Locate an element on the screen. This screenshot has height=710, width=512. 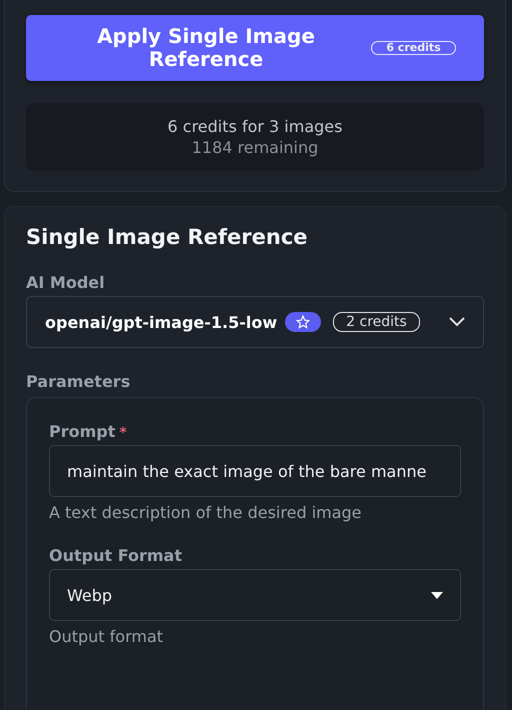
parameters-label: Parameters is located at coordinates (79, 381).